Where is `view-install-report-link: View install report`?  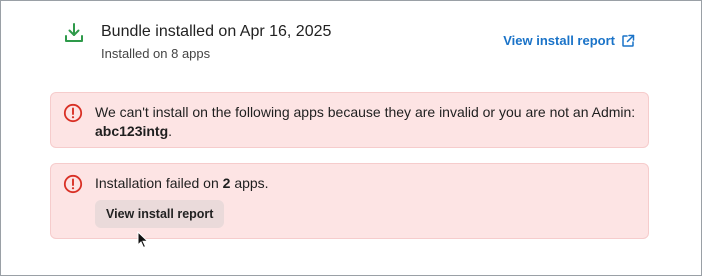 view-install-report-link: View install report is located at coordinates (569, 40).